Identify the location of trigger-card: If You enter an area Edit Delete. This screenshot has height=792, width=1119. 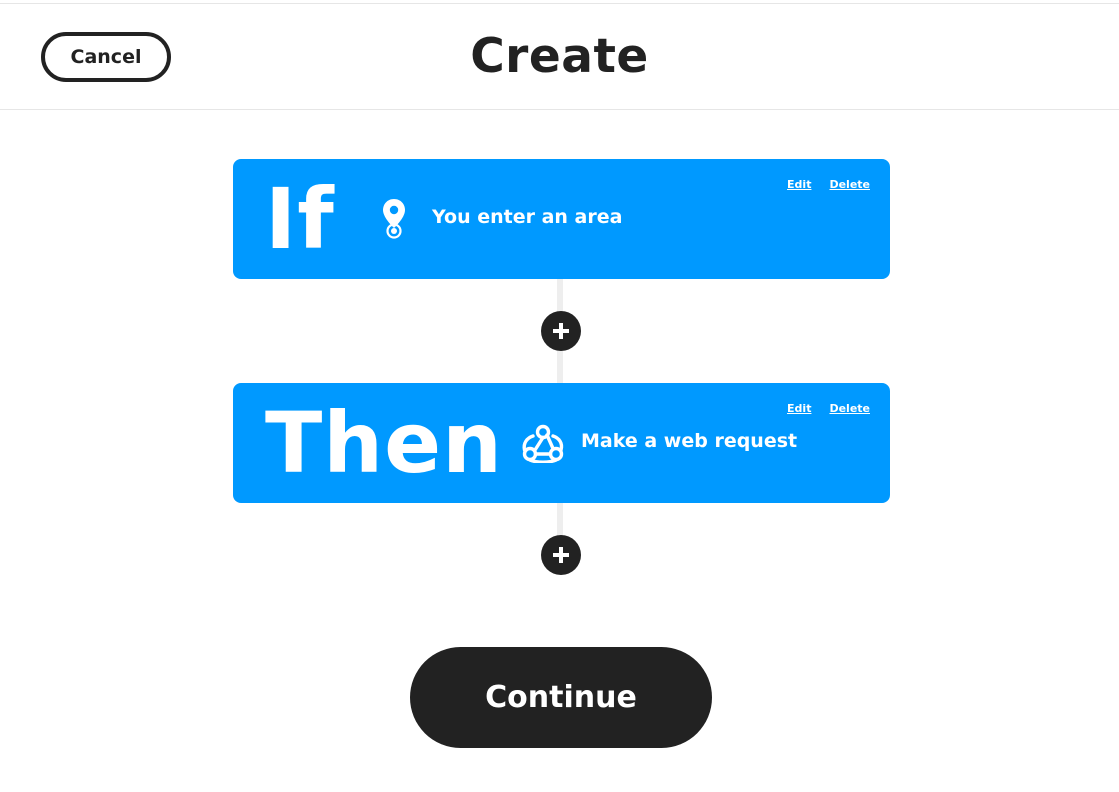
(561, 219).